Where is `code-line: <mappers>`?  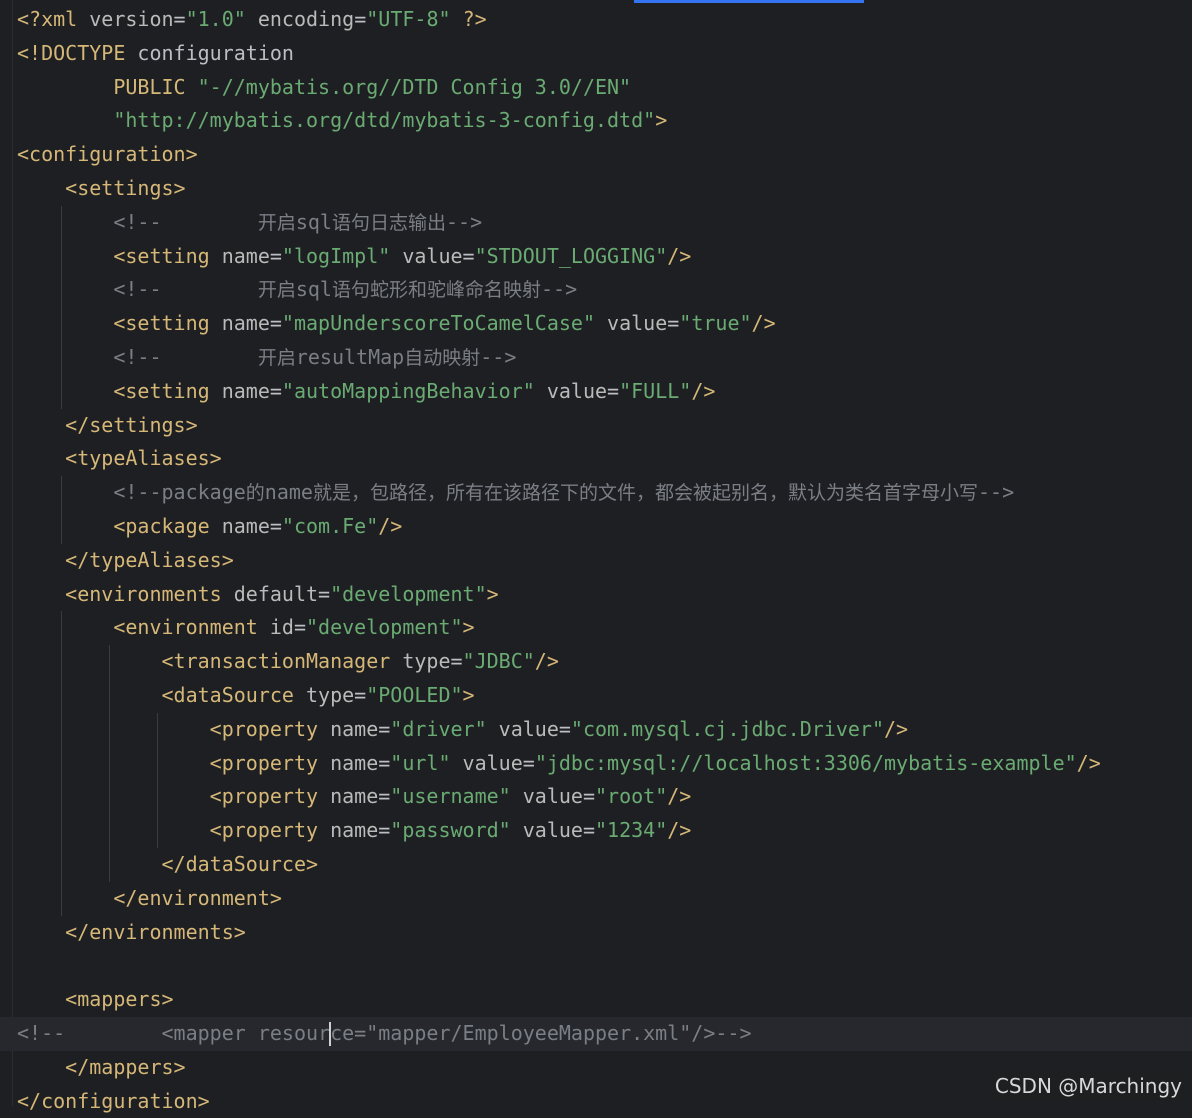 code-line: <mappers> is located at coordinates (596, 1000).